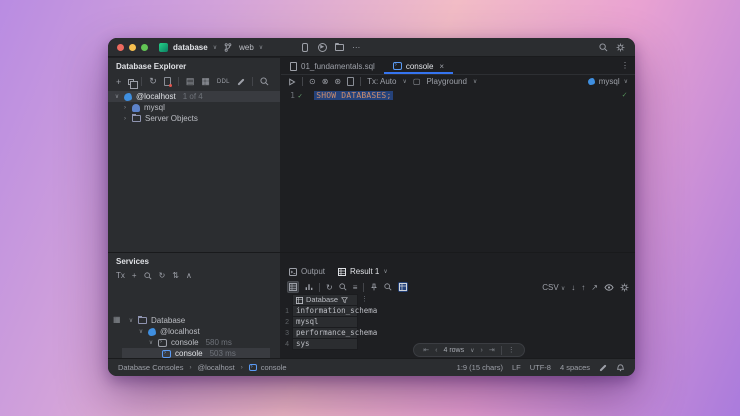 The image size is (740, 416). What do you see at coordinates (553, 287) in the screenshot?
I see `export-format-select: CSV ∨` at bounding box center [553, 287].